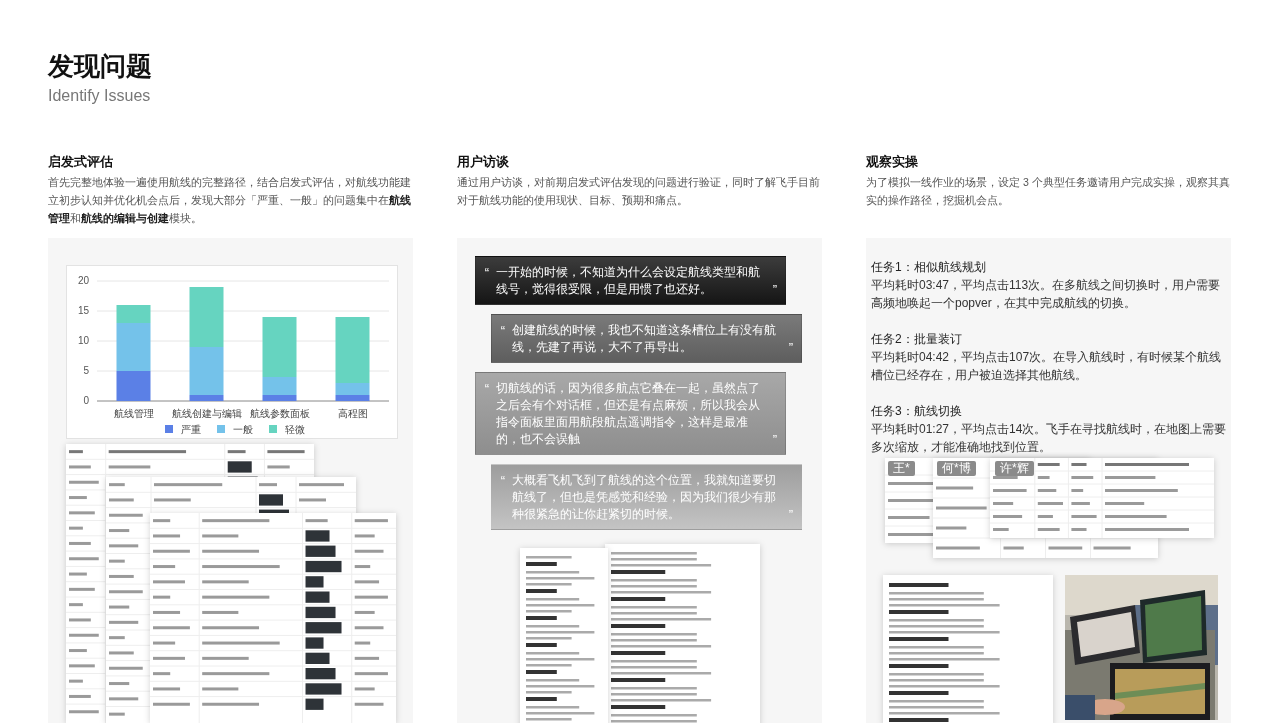 The height and width of the screenshot is (723, 1280). I want to click on legend-label: 严重, so click(191, 429).